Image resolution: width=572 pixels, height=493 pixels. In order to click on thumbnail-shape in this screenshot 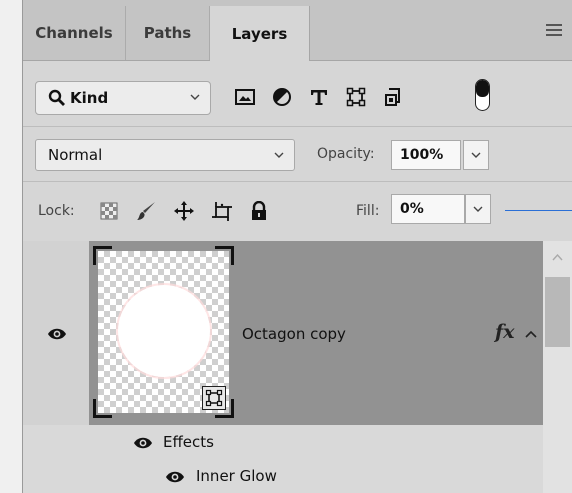, I will do `click(164, 331)`.